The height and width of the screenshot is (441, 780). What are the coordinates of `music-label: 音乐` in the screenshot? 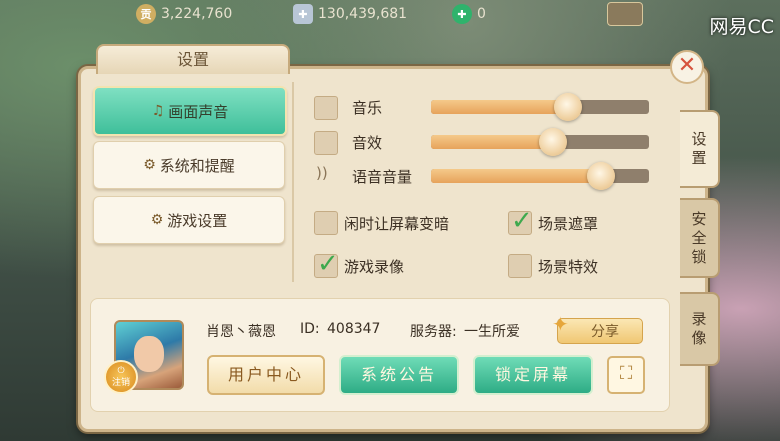 It's located at (367, 108).